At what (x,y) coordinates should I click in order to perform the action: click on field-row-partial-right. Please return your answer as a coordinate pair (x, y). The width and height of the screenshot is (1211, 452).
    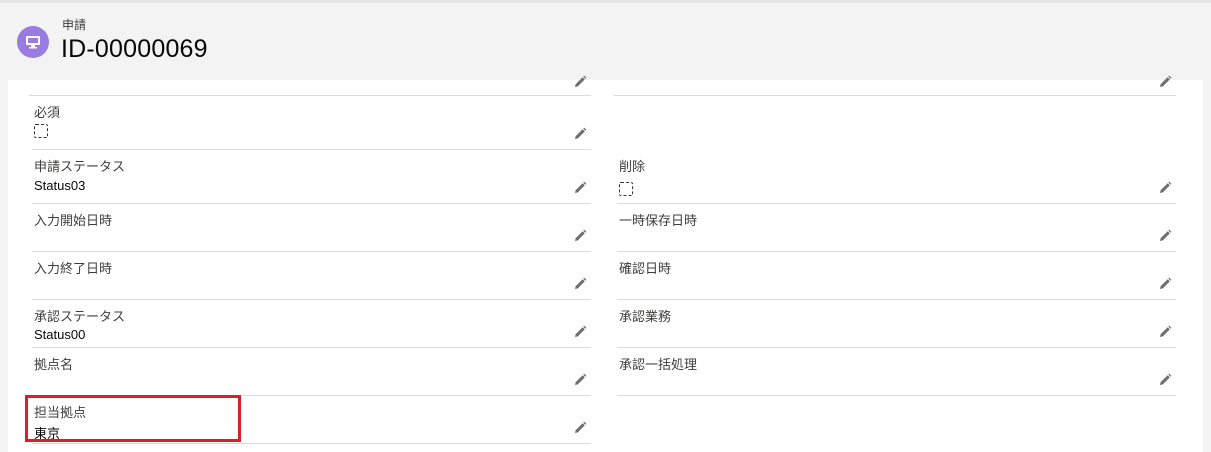
    Looking at the image, I should click on (895, 85).